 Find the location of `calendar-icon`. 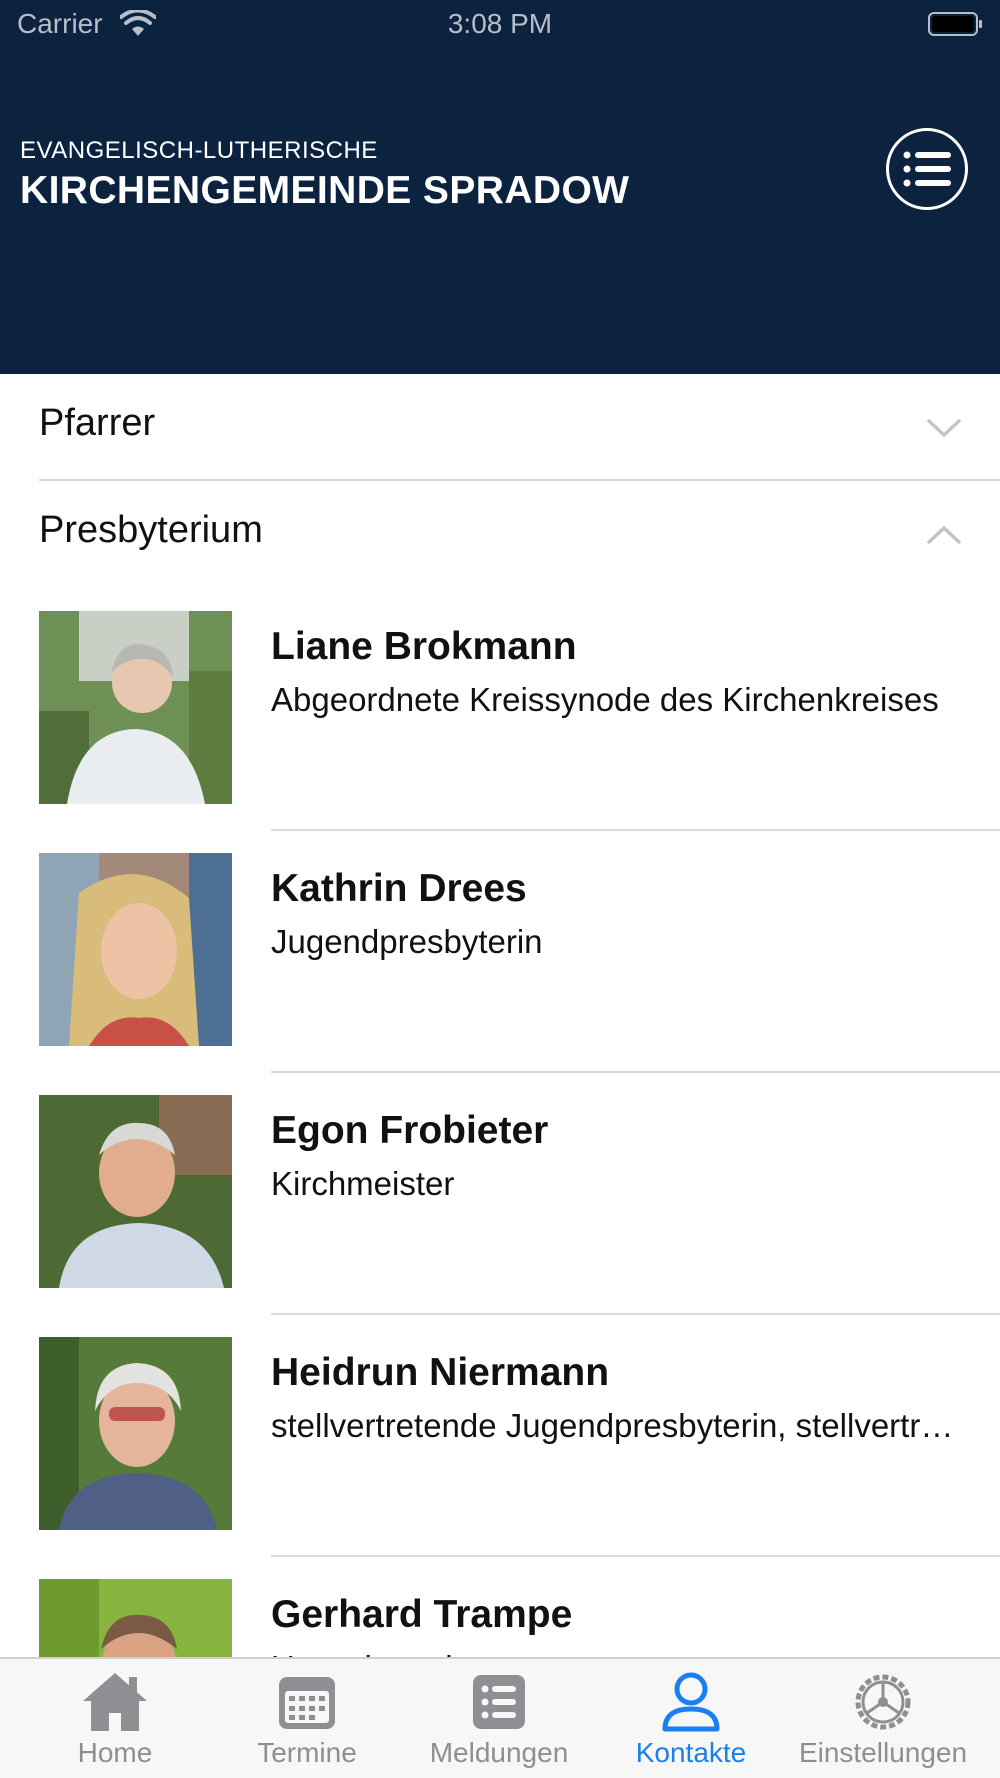

calendar-icon is located at coordinates (307, 1703).